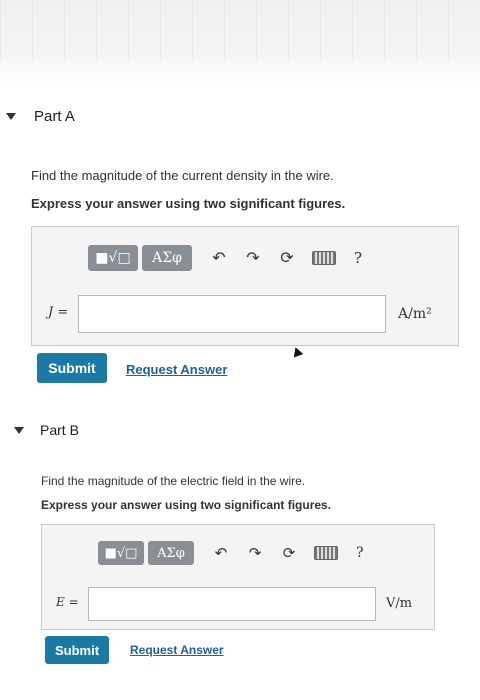  I want to click on part-a-variable-label: J =, so click(58, 312).